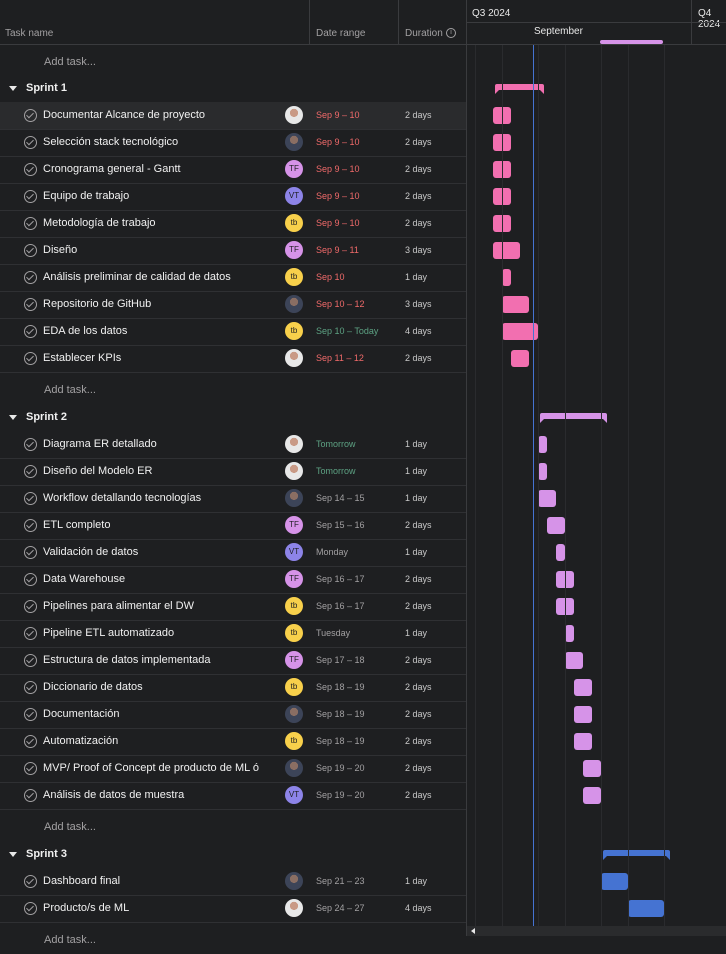  What do you see at coordinates (60, 250) in the screenshot?
I see `task-name: Diseño` at bounding box center [60, 250].